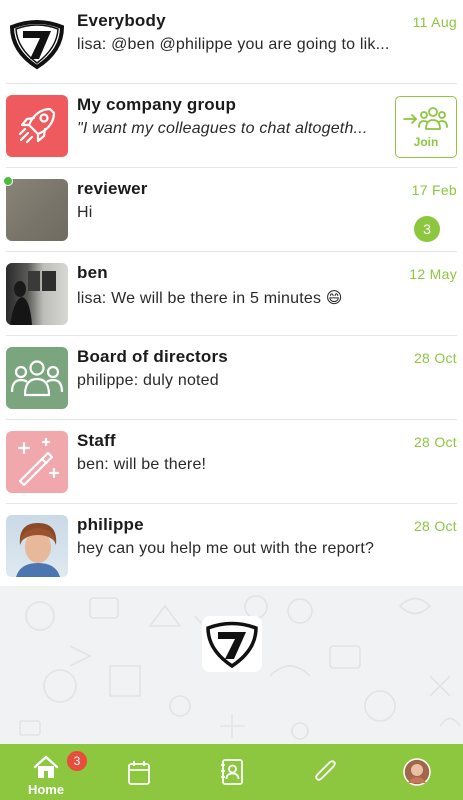  I want to click on bottom-tab-bar: Home, so click(231, 772).